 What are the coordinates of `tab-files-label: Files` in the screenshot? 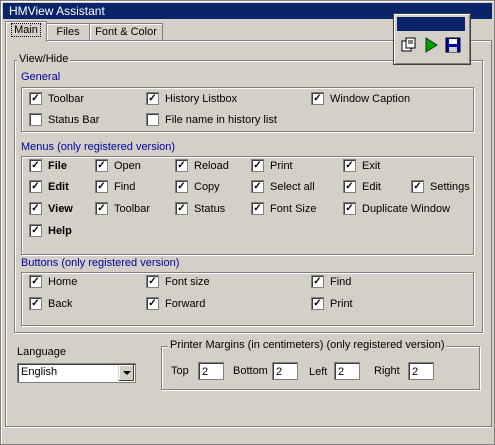 It's located at (68, 32).